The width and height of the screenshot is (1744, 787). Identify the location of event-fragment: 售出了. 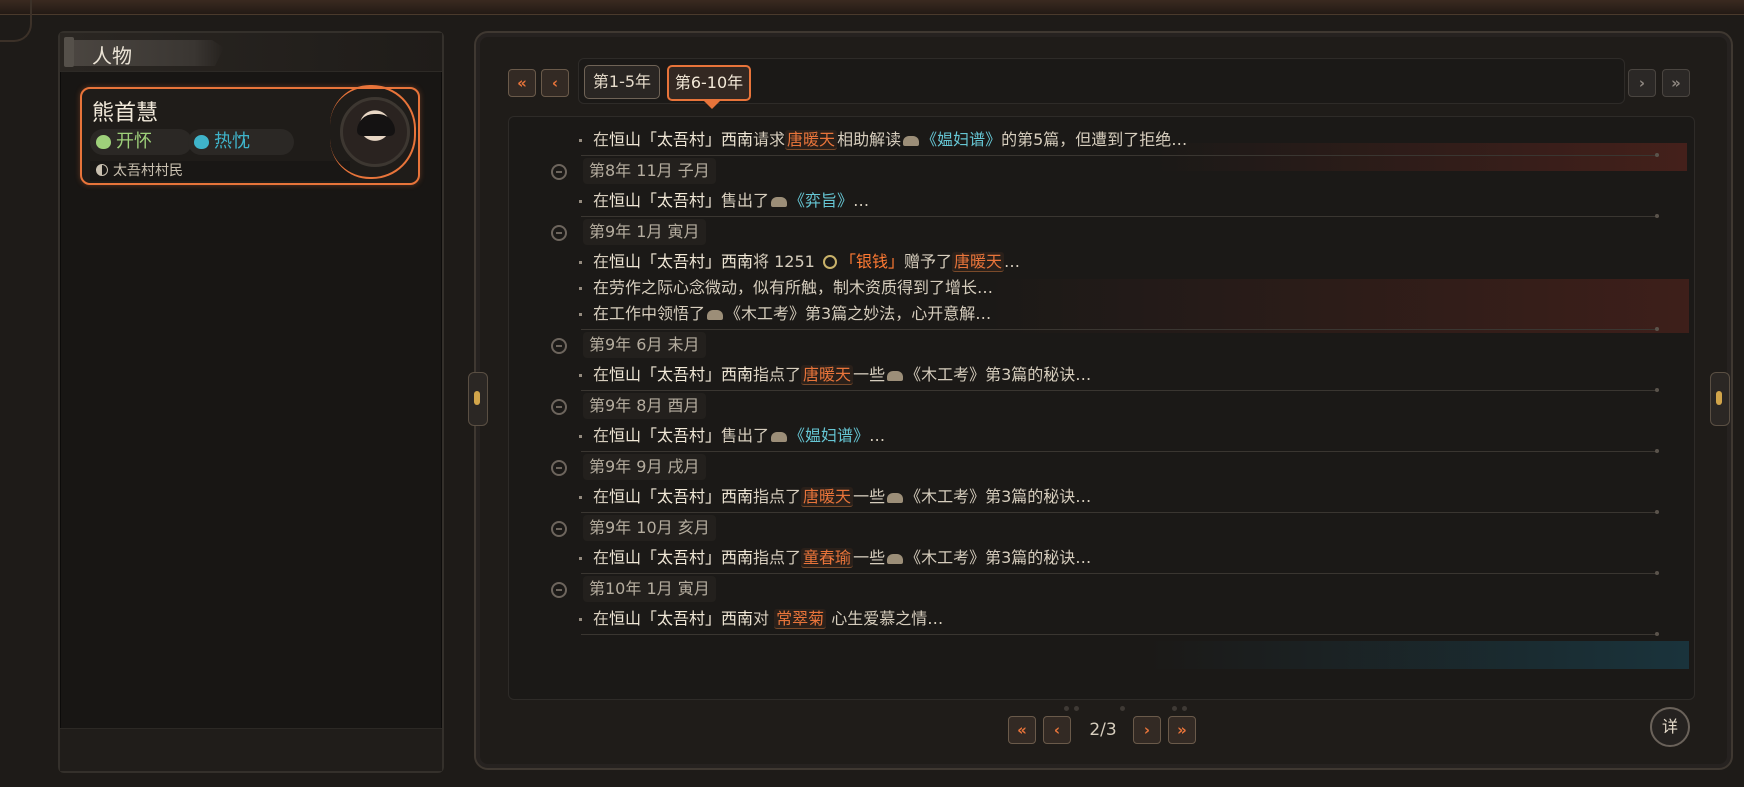
(745, 200).